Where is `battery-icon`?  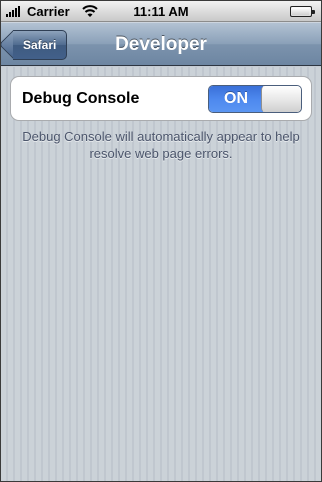
battery-icon is located at coordinates (302, 11).